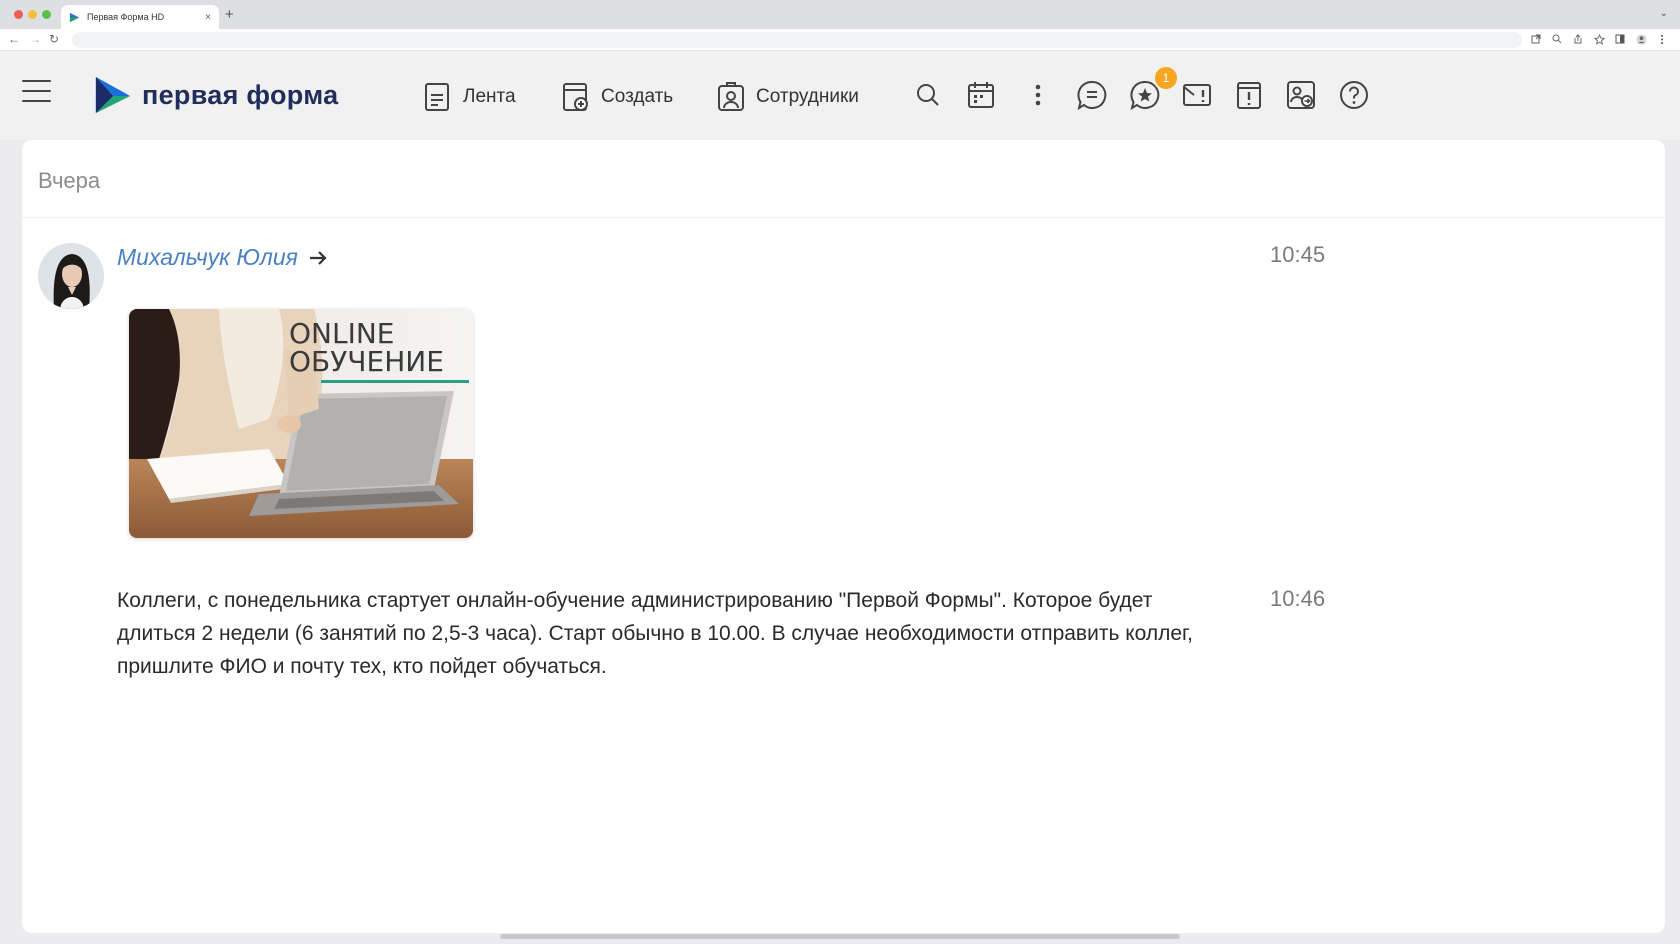 The width and height of the screenshot is (1680, 944). What do you see at coordinates (807, 96) in the screenshot?
I see `nav-employees-label: Сотрудники` at bounding box center [807, 96].